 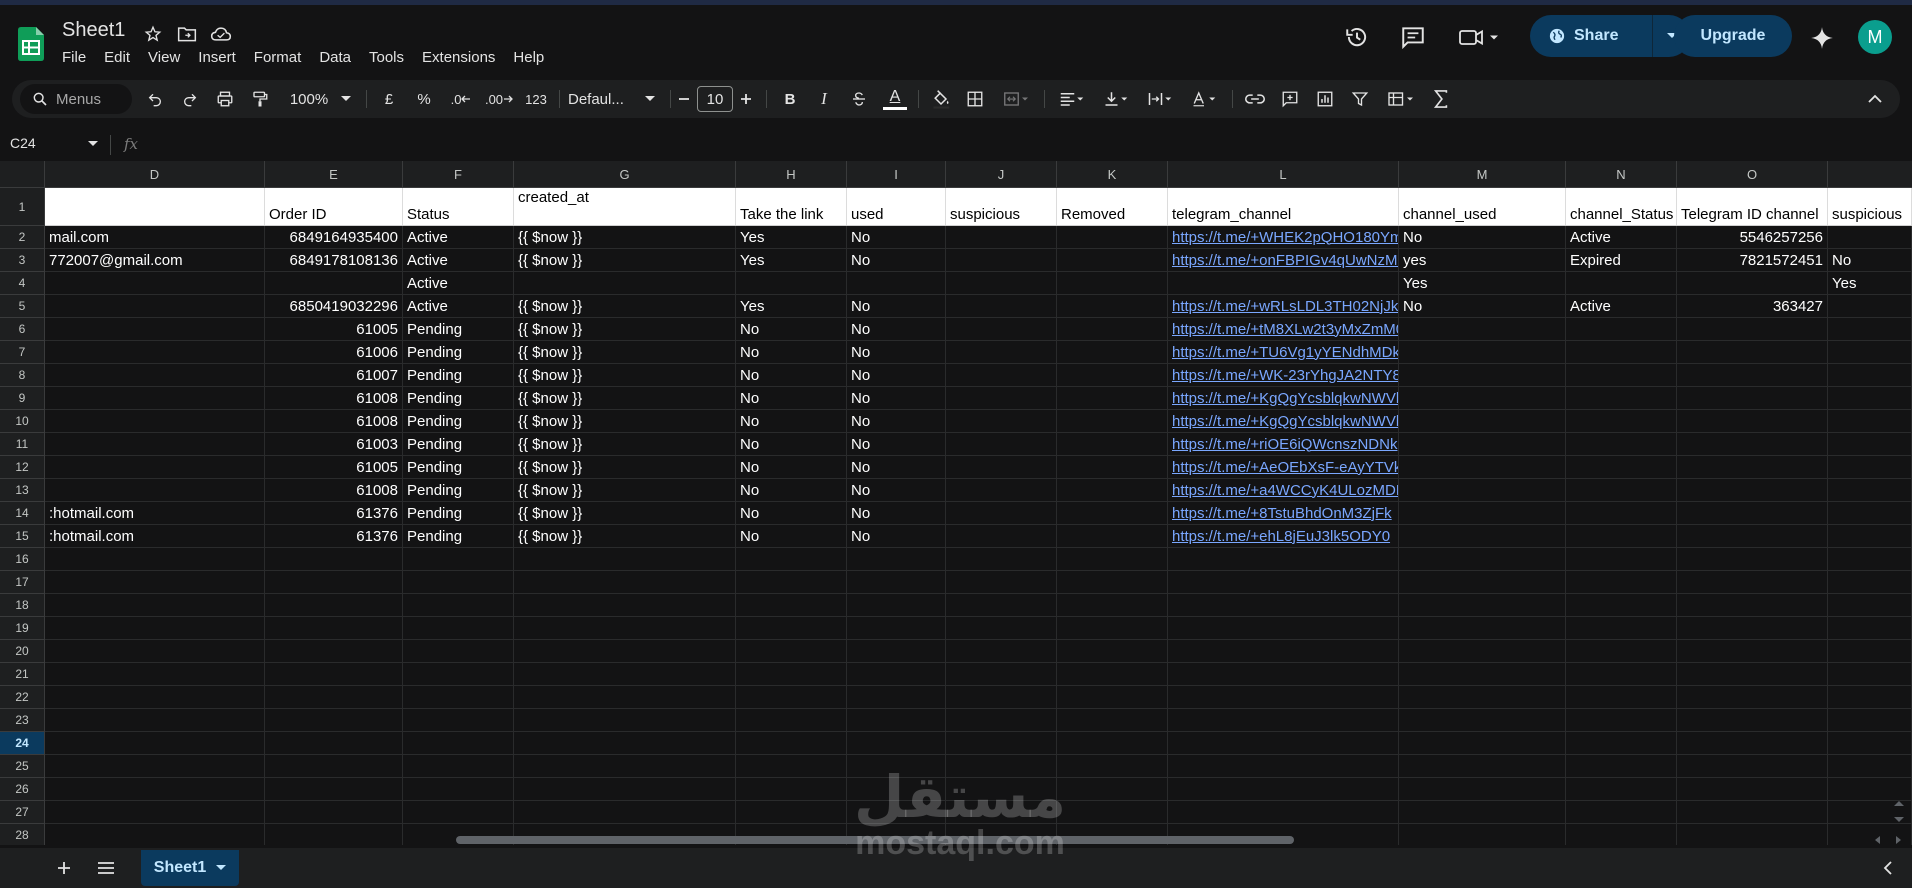 I want to click on cell-j12, so click(x=1001, y=467).